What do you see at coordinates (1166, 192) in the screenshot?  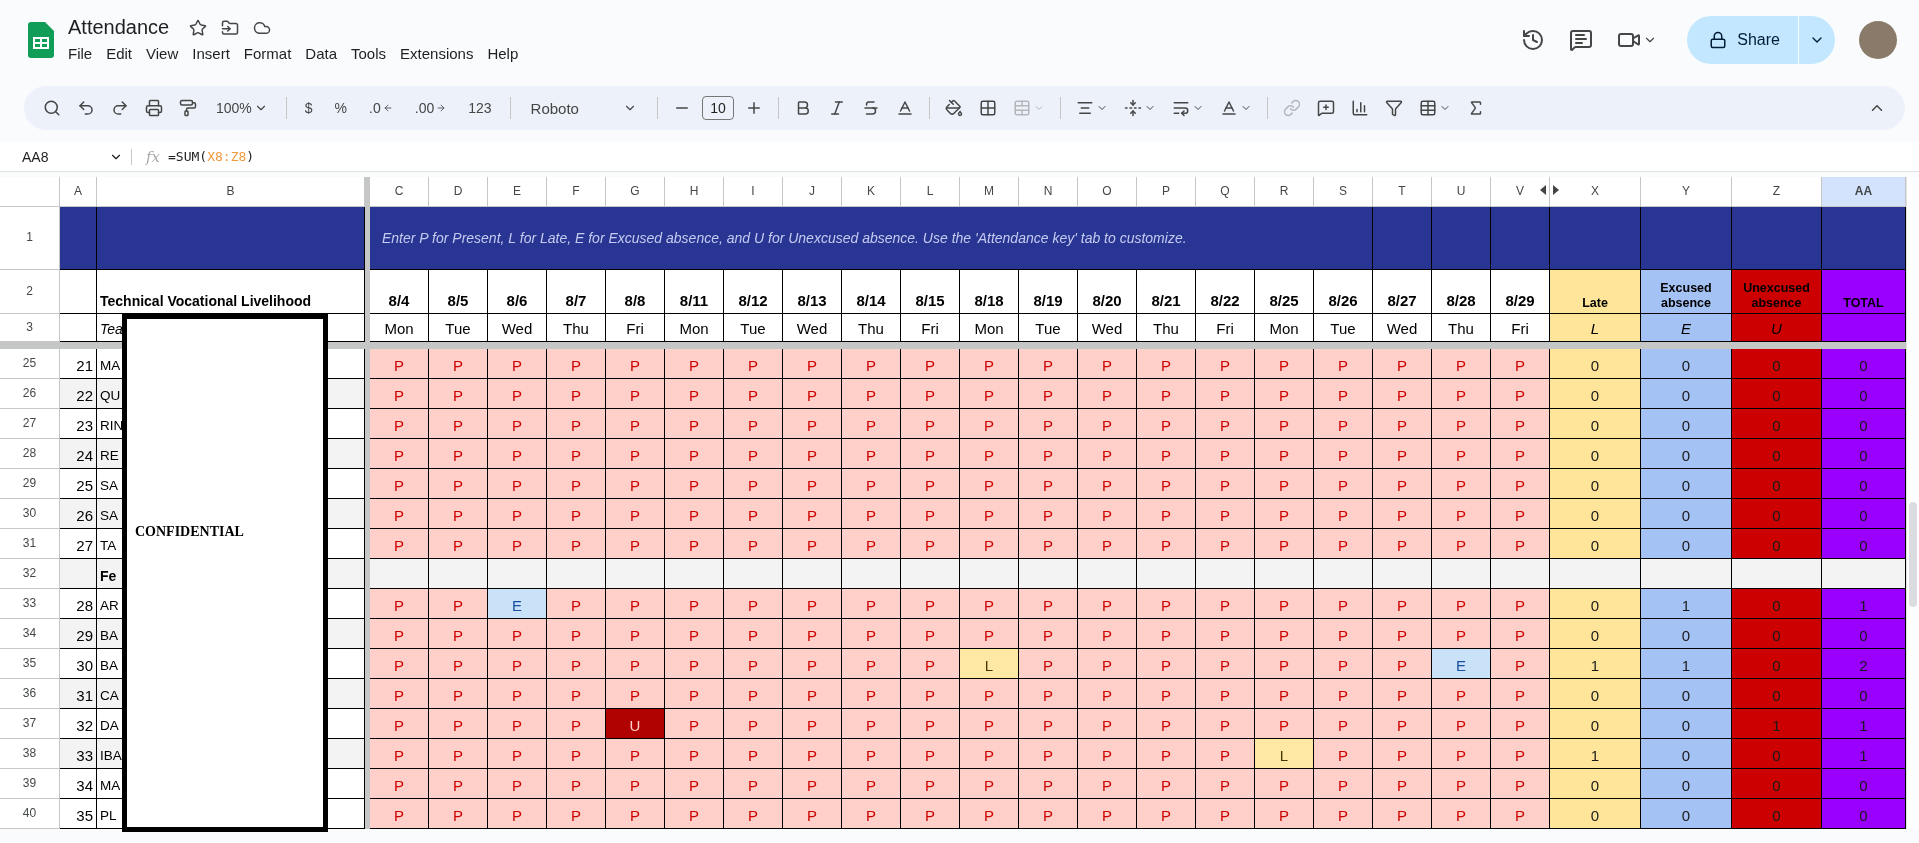 I see `column-header: P` at bounding box center [1166, 192].